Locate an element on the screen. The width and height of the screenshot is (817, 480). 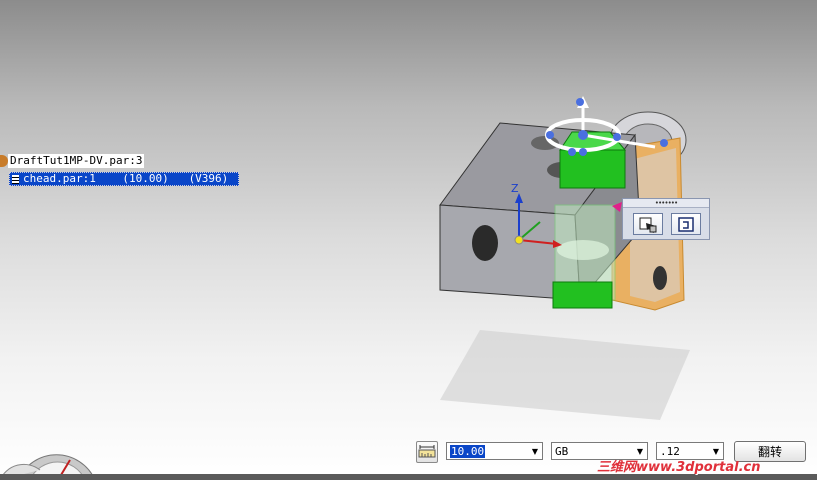
replace-part-button is located at coordinates (648, 224).